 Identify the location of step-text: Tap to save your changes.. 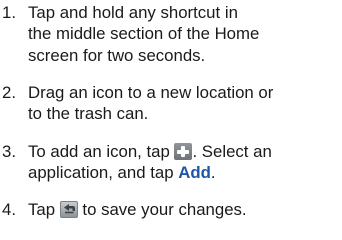
(183, 209).